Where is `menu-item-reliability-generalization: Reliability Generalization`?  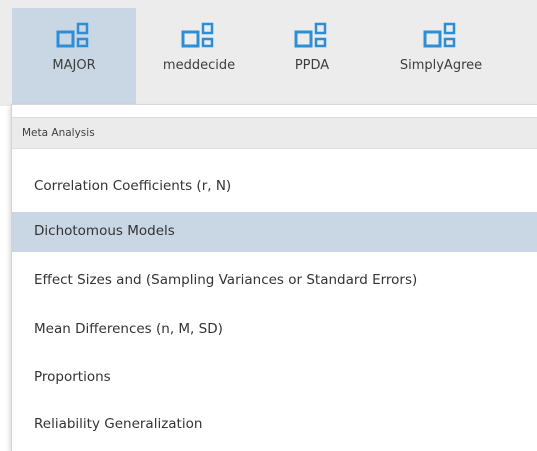 menu-item-reliability-generalization: Reliability Generalization is located at coordinates (274, 425).